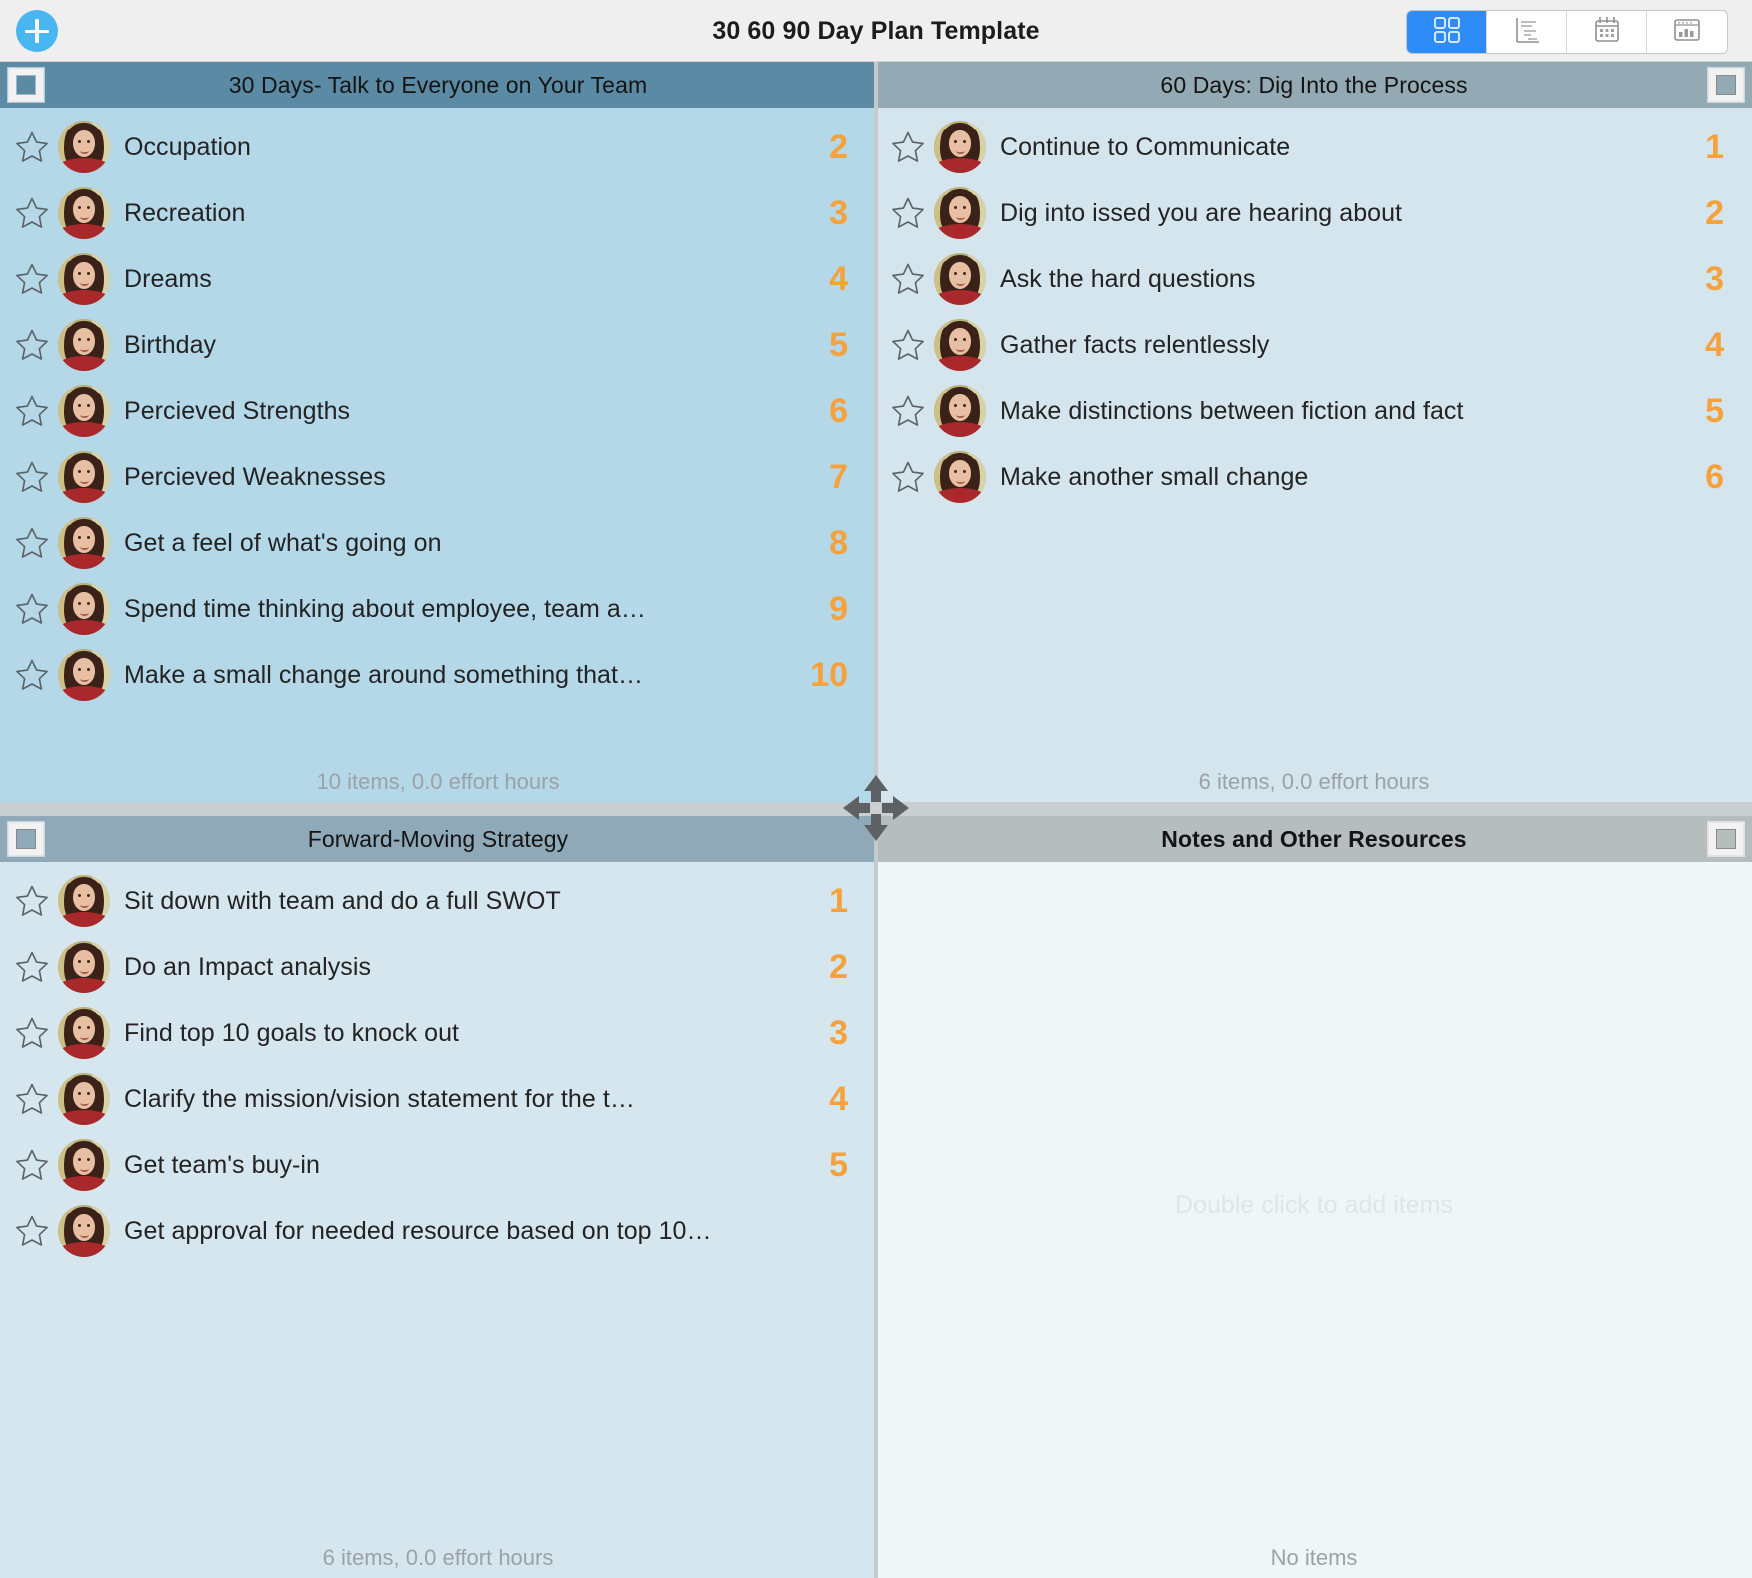 Image resolution: width=1752 pixels, height=1578 pixels. What do you see at coordinates (1714, 212) in the screenshot?
I see `list-item-rank: 2` at bounding box center [1714, 212].